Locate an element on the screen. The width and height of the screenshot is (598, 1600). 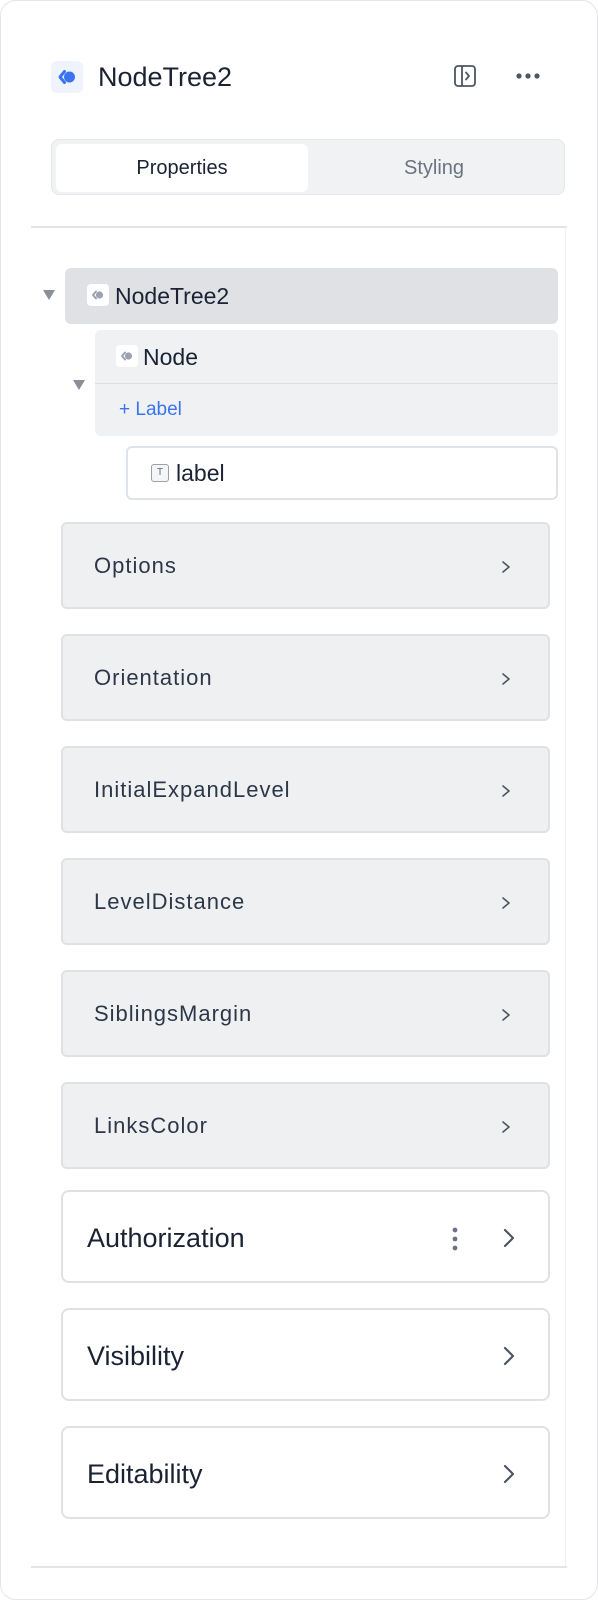
tree-item-root: NodeTree2 is located at coordinates (311, 296).